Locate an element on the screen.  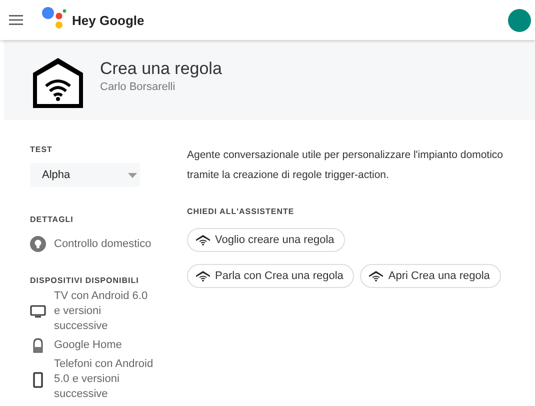
description-text: Agente conversazionale utile per personalizzare l'impianto domotico tramite la creazione di regole trigger-action. is located at coordinates (345, 165).